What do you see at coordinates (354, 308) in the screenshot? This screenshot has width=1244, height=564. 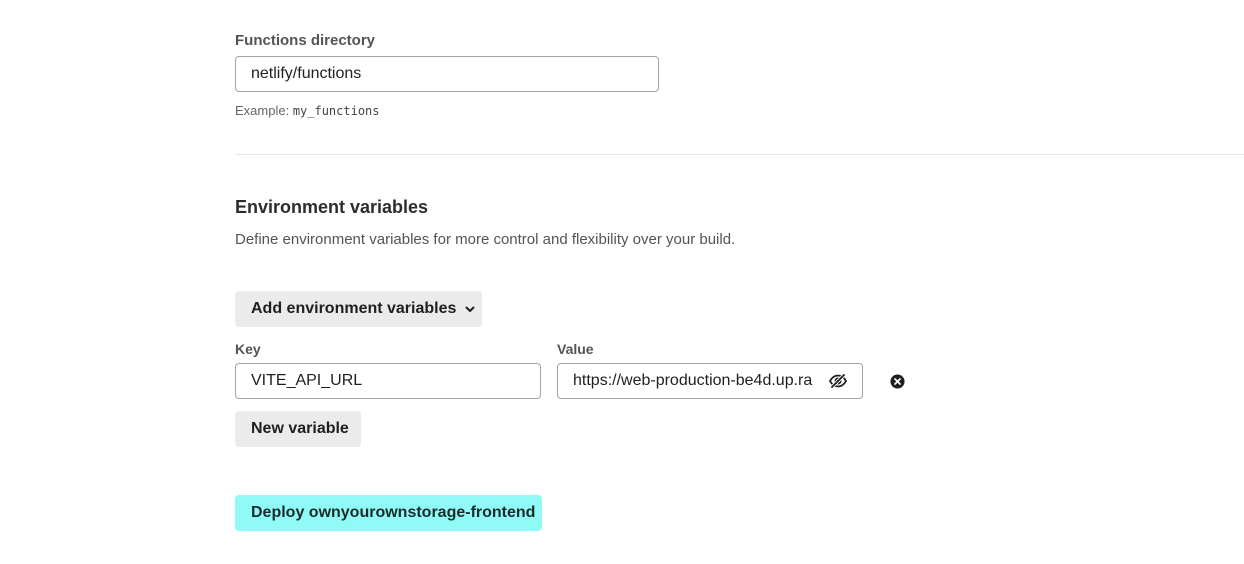 I see `add-env-button-label: Add environment variables` at bounding box center [354, 308].